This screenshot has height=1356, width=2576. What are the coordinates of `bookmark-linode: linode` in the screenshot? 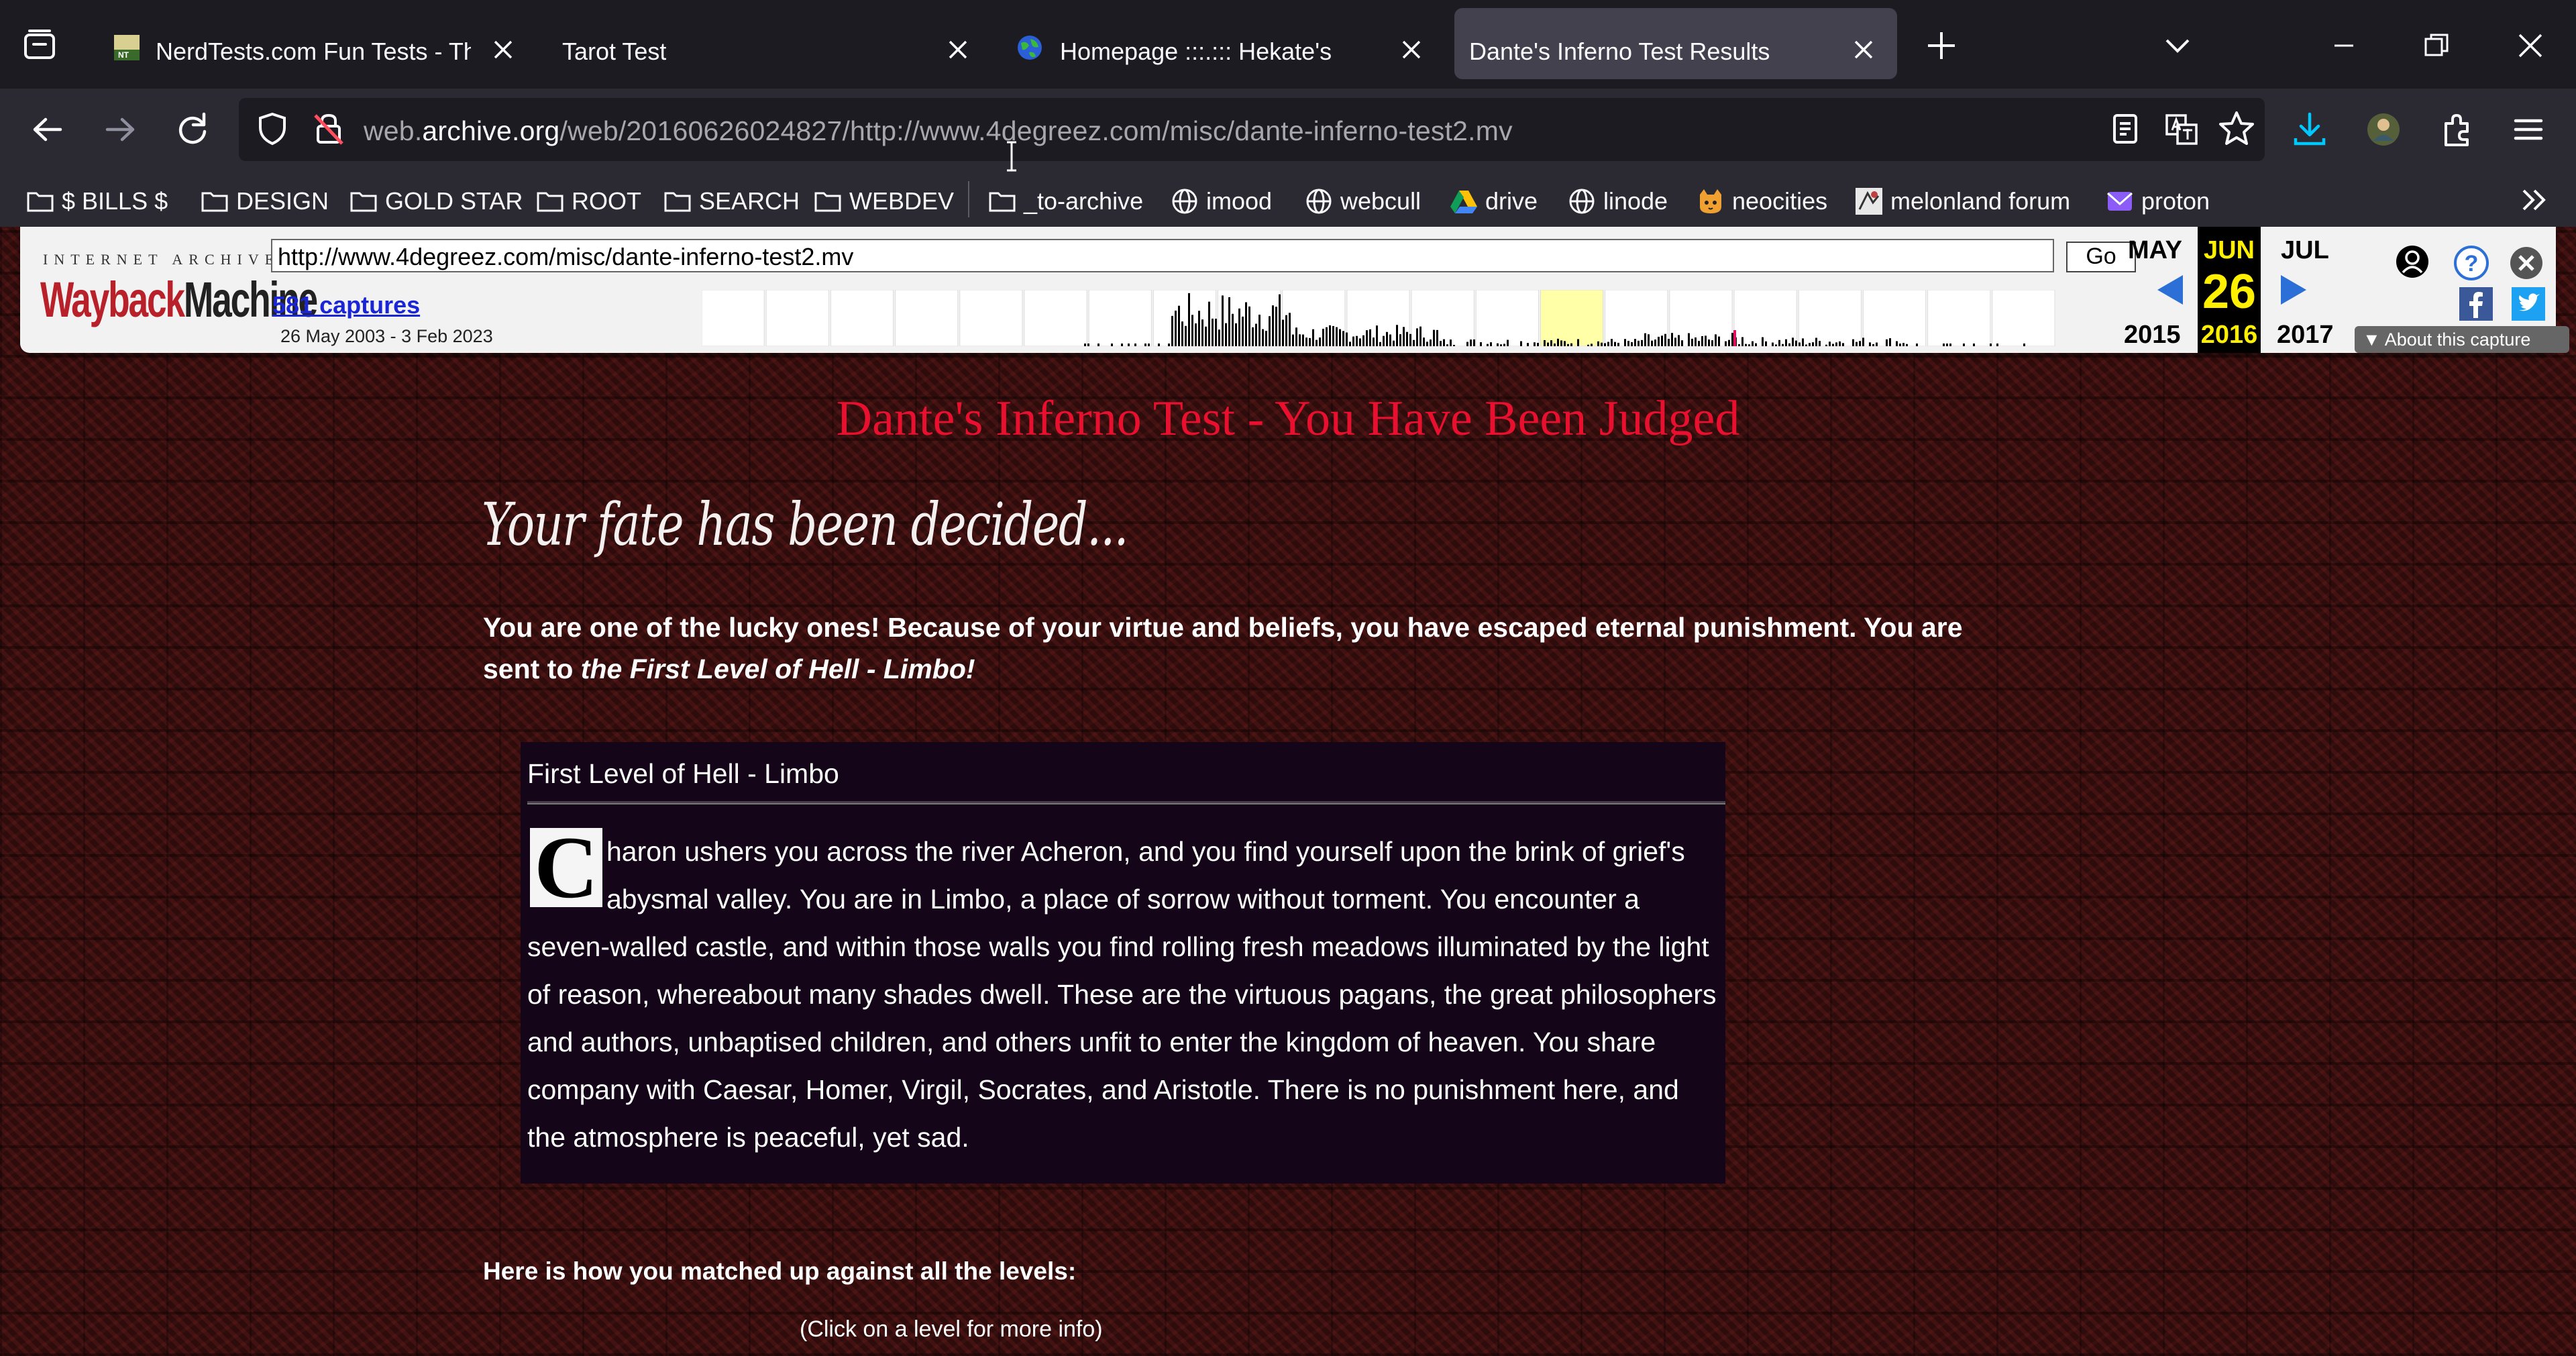 It's located at (1617, 201).